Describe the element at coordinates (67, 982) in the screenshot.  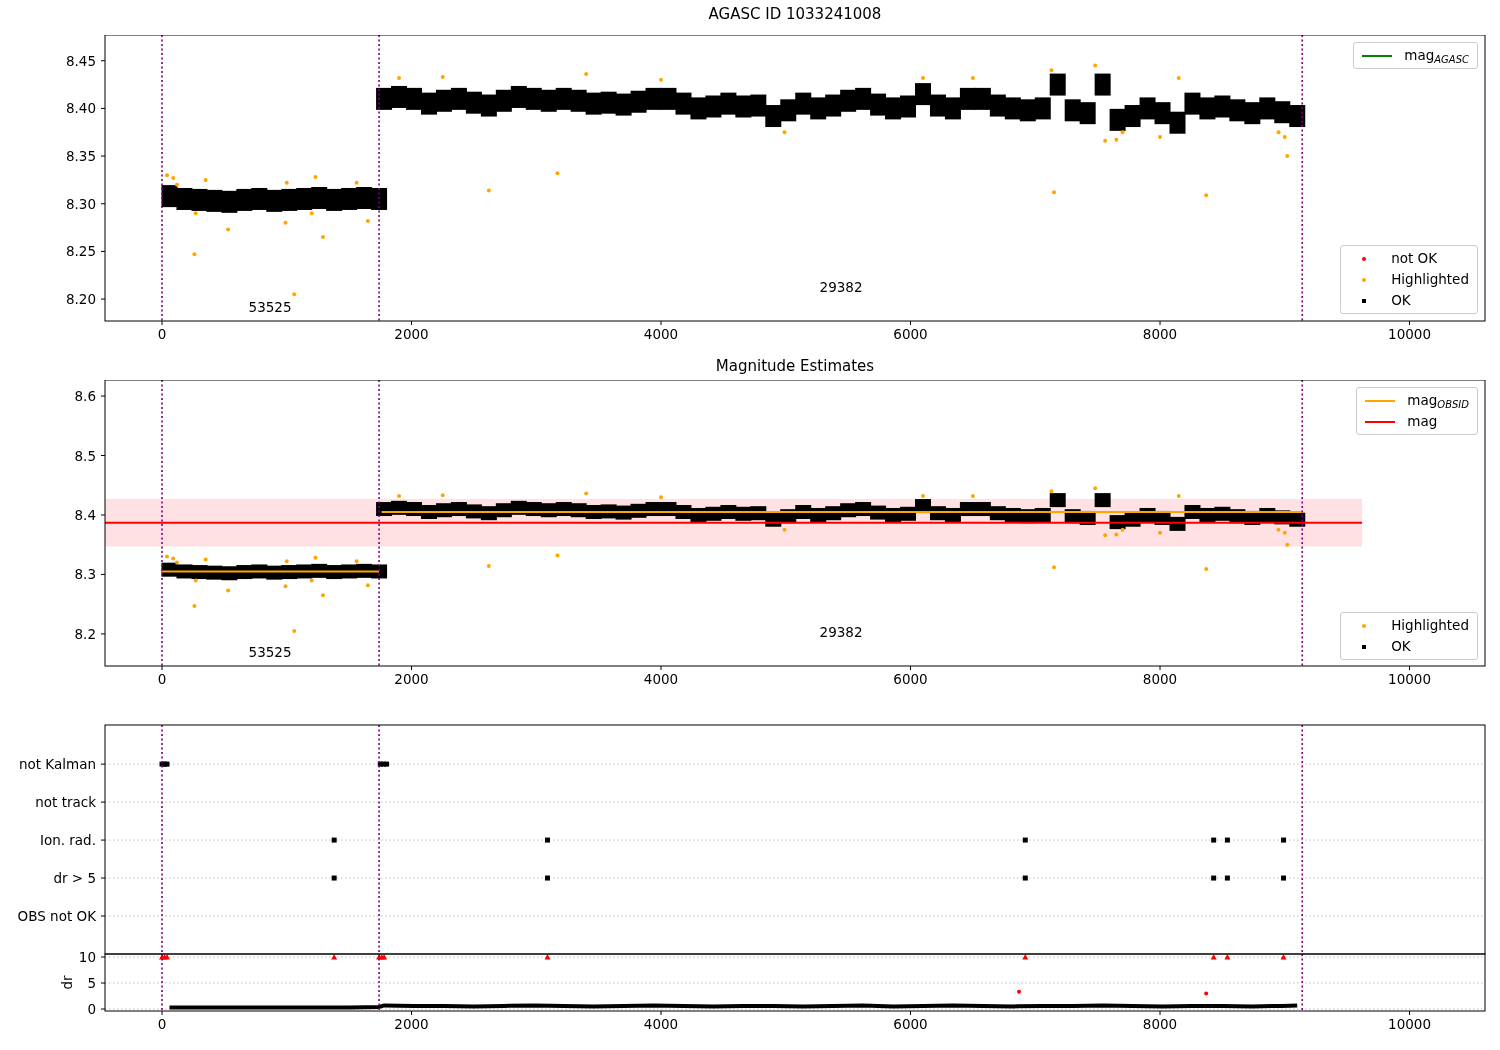
I see `axis-label: dr` at that location.